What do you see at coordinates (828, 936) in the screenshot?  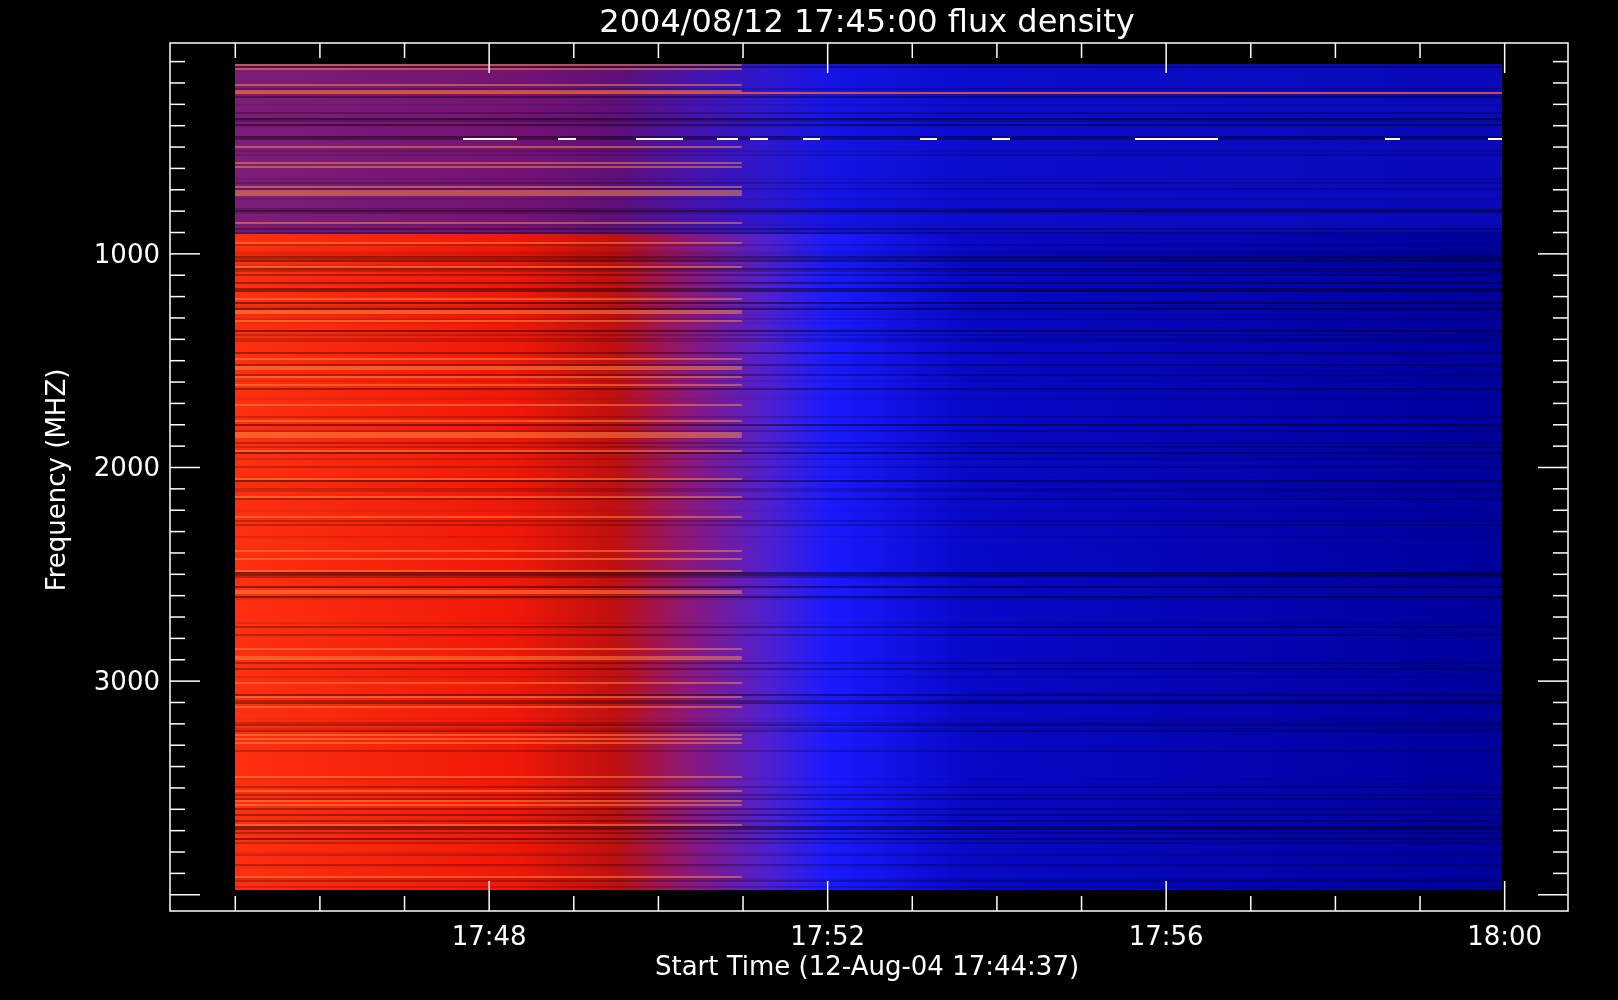 I see `x-tick-label: 17:52` at bounding box center [828, 936].